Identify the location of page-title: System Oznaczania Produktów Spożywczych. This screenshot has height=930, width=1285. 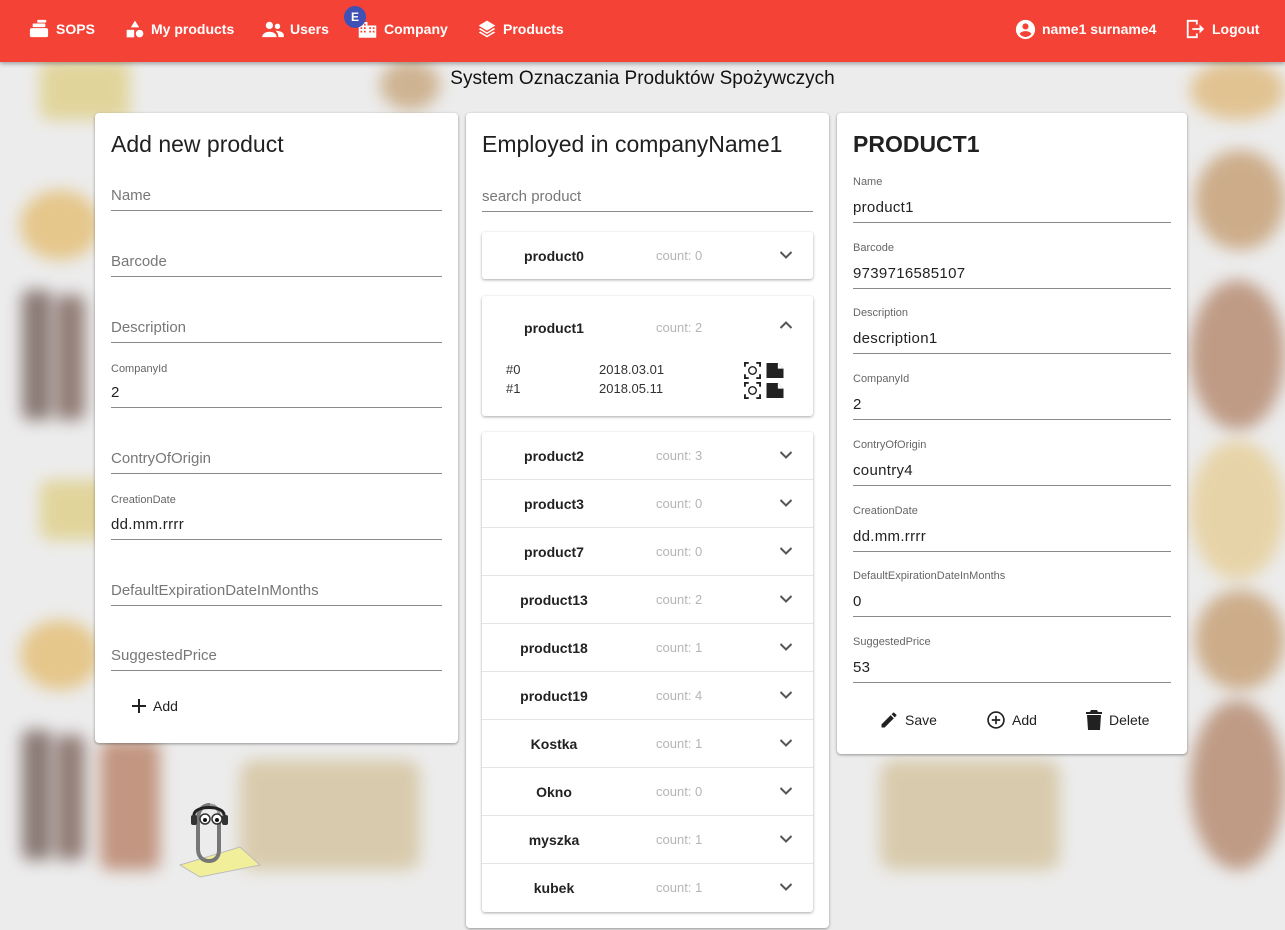
(642, 78).